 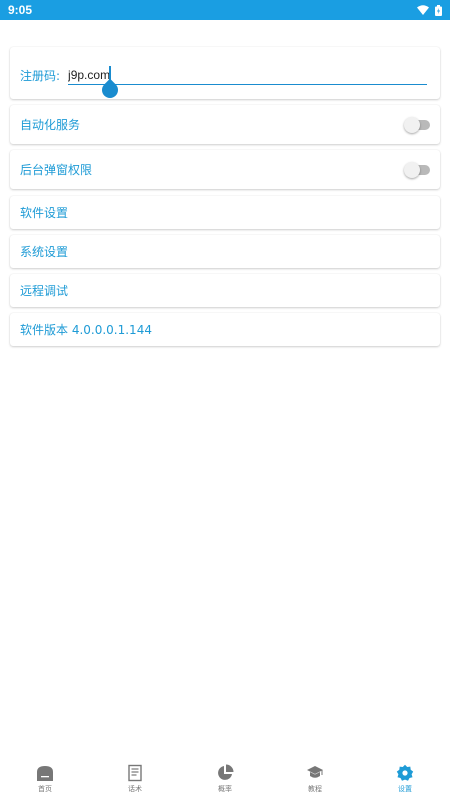 I want to click on background-popup-permission-switch, so click(x=417, y=169).